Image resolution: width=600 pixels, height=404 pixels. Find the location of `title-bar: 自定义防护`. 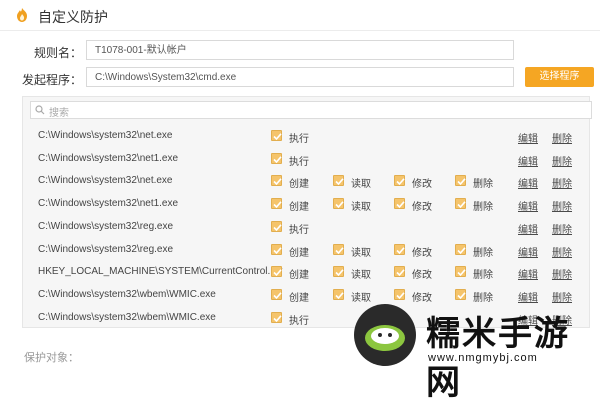

title-bar: 自定义防护 is located at coordinates (300, 15).